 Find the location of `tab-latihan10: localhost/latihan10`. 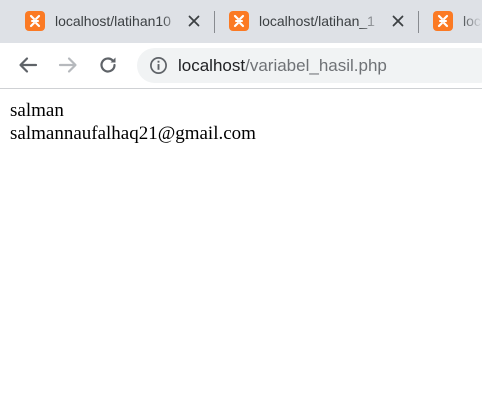

tab-latihan10: localhost/latihan10 is located at coordinates (115, 21).